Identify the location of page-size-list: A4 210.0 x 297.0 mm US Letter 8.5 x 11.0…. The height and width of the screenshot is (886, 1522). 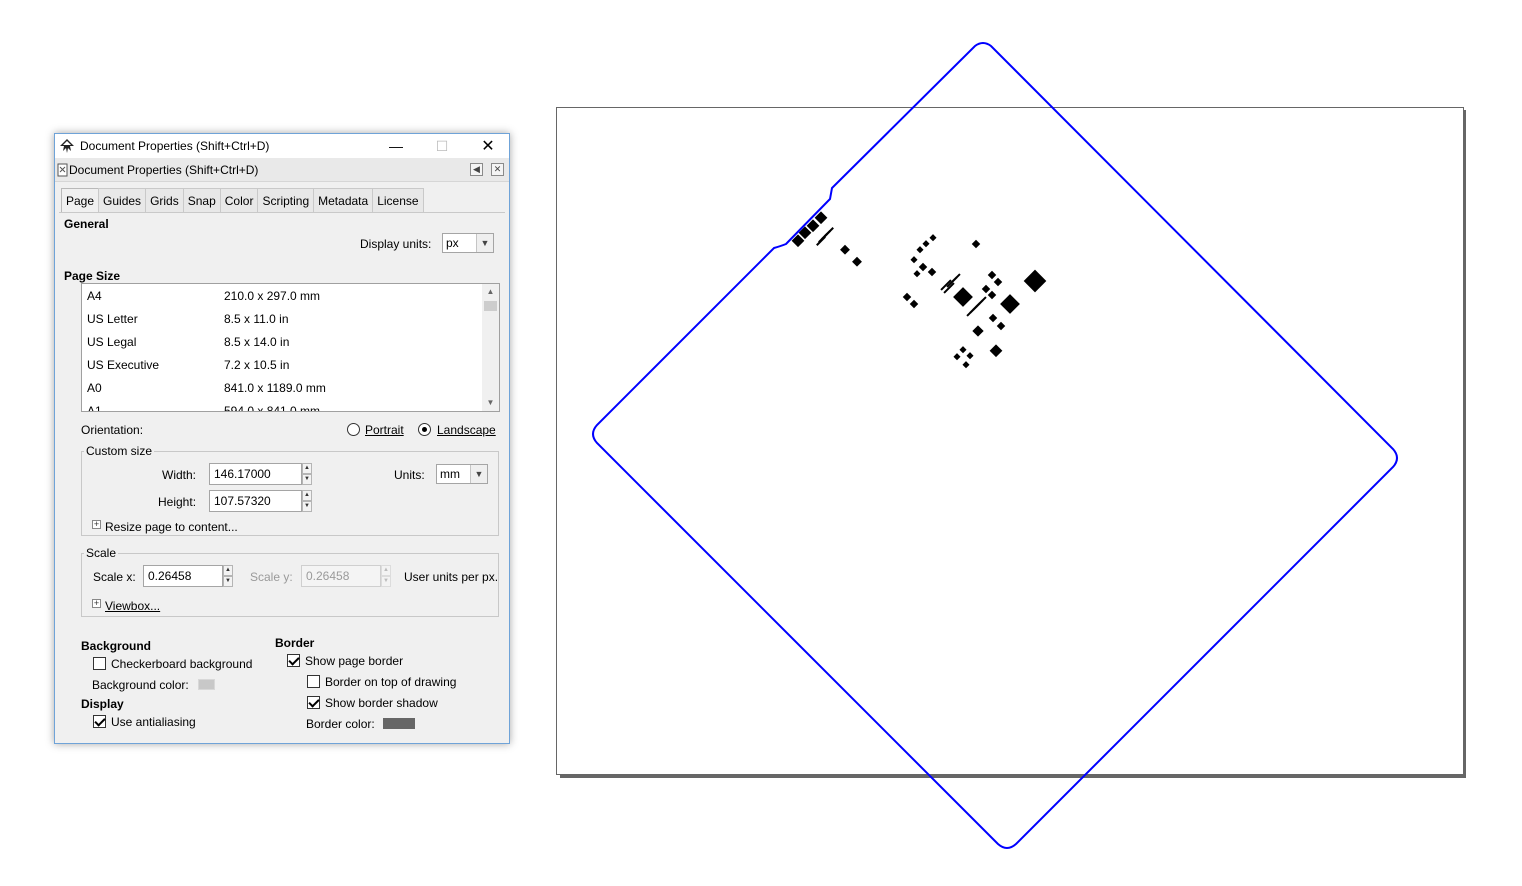
(290, 347).